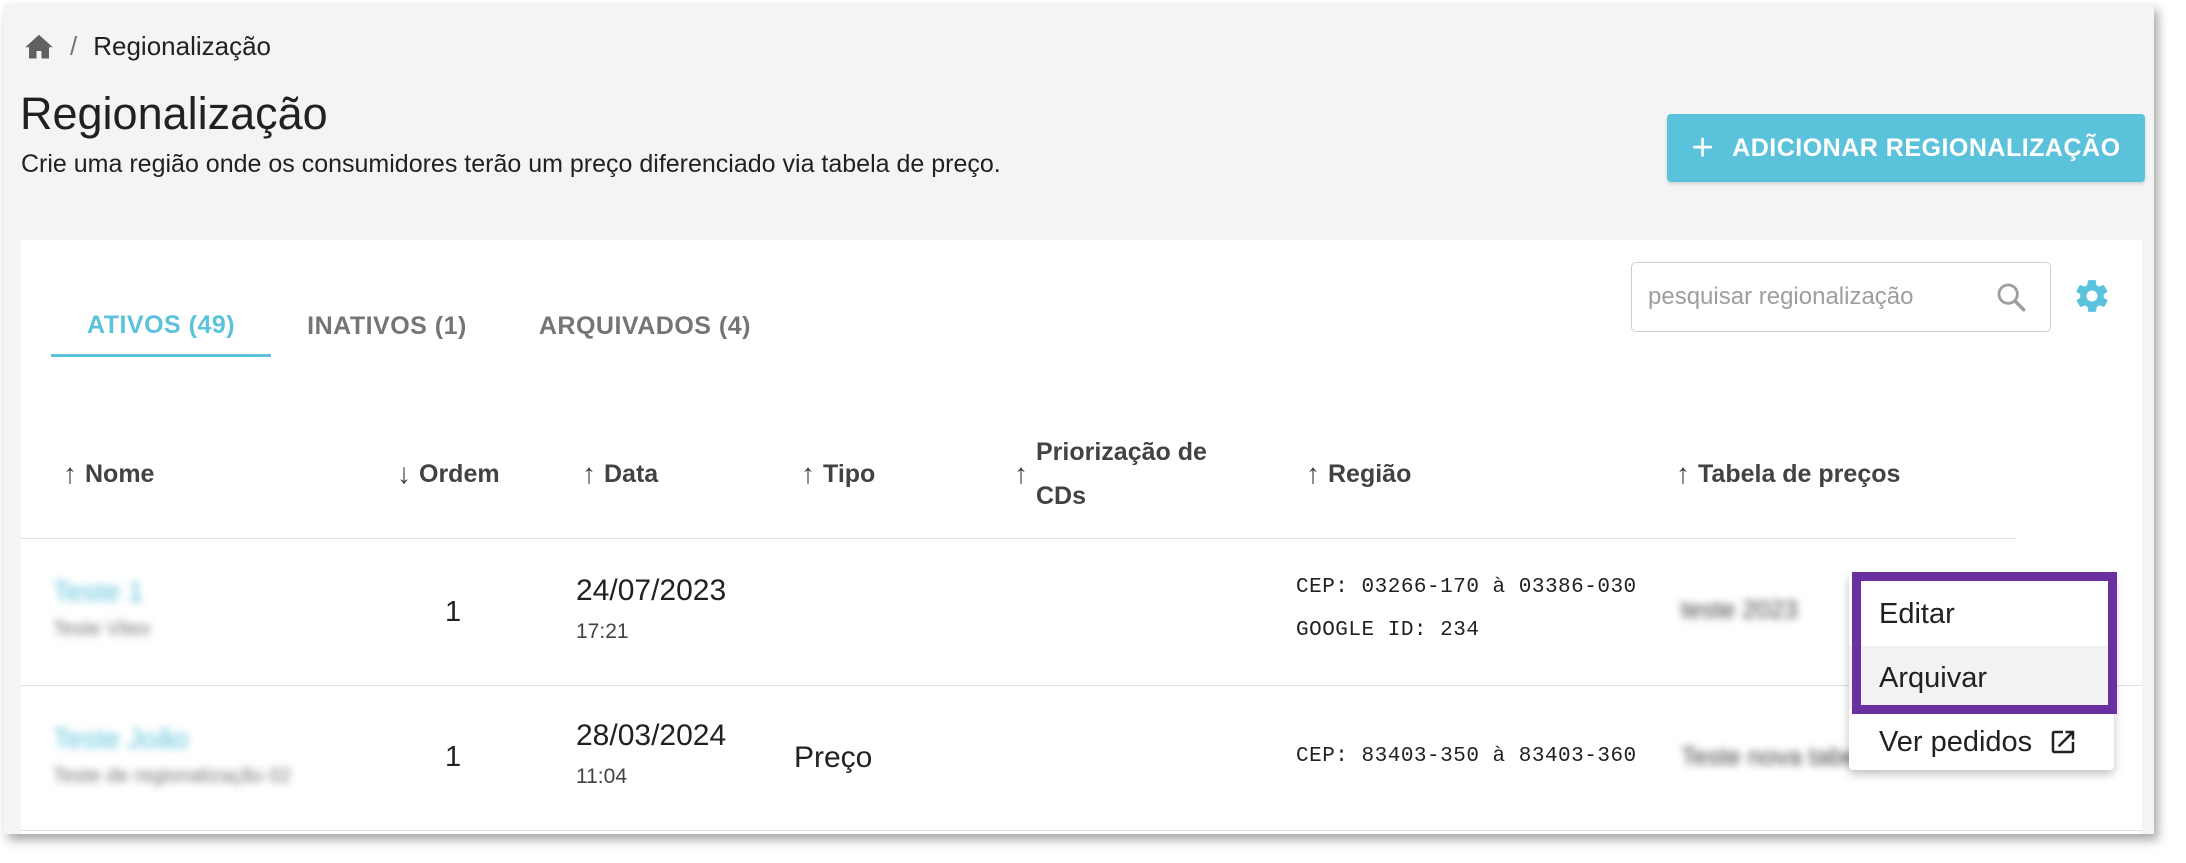 The image size is (2186, 863). Describe the element at coordinates (1739, 610) in the screenshot. I see `row-price-table: teste 2023` at that location.